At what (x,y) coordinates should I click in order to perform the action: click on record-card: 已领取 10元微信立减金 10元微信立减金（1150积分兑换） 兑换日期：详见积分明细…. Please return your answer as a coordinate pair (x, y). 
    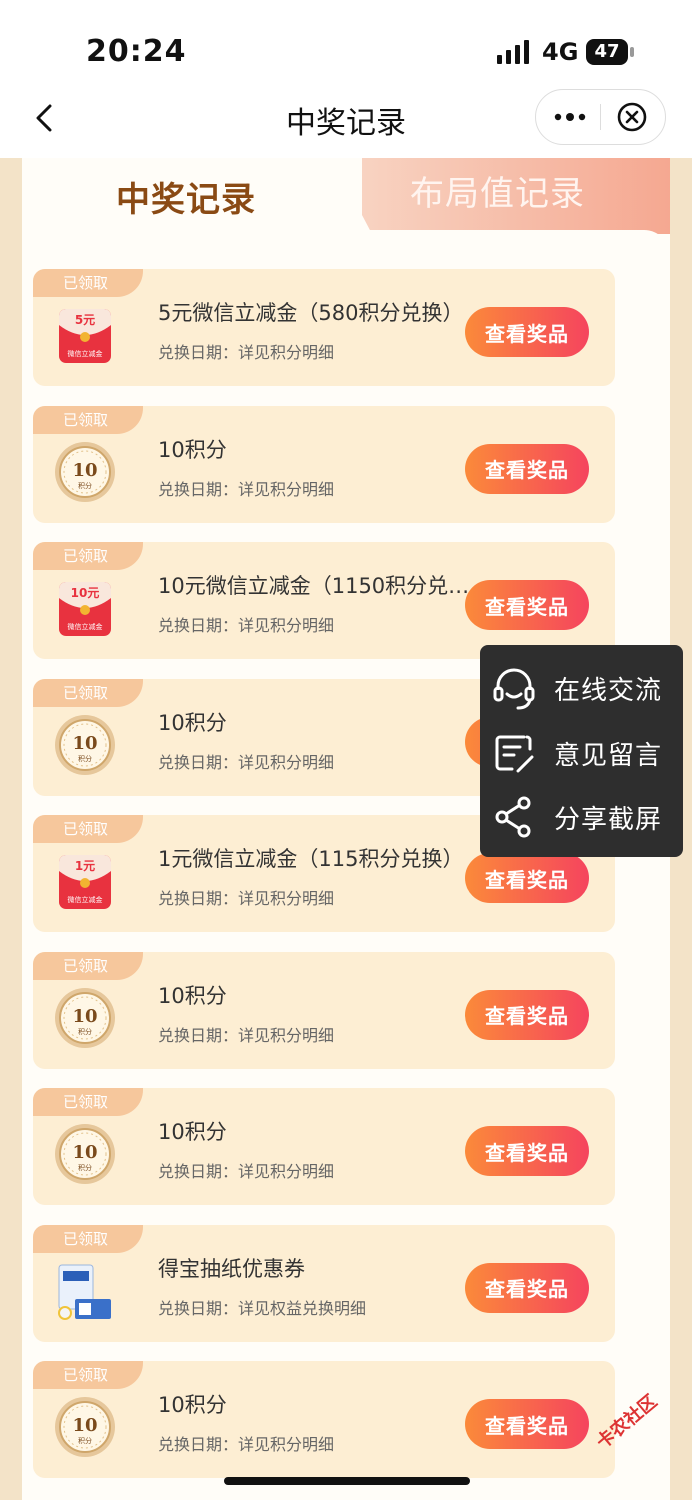
    Looking at the image, I should click on (324, 600).